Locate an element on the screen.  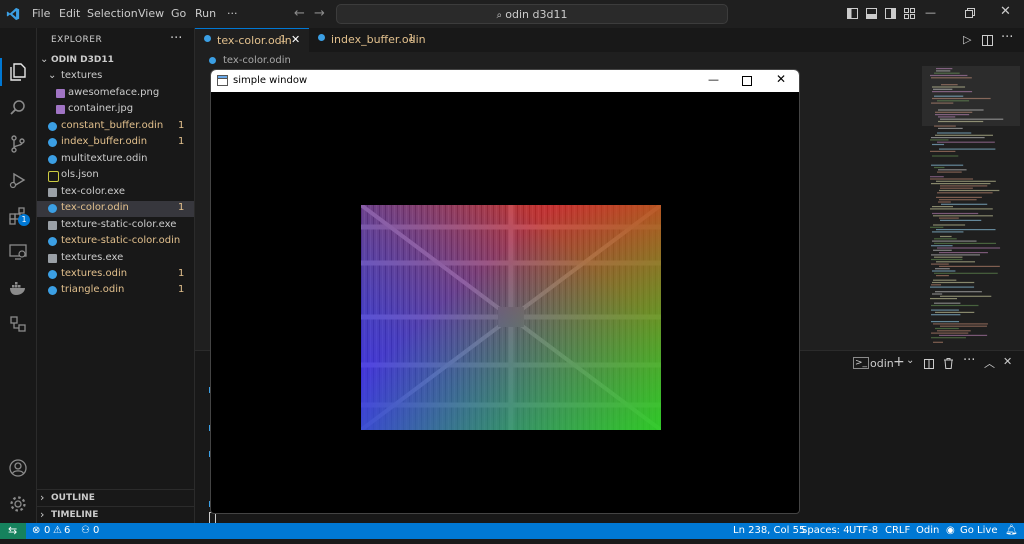
nav-back-icon: ← is located at coordinates (299, 13).